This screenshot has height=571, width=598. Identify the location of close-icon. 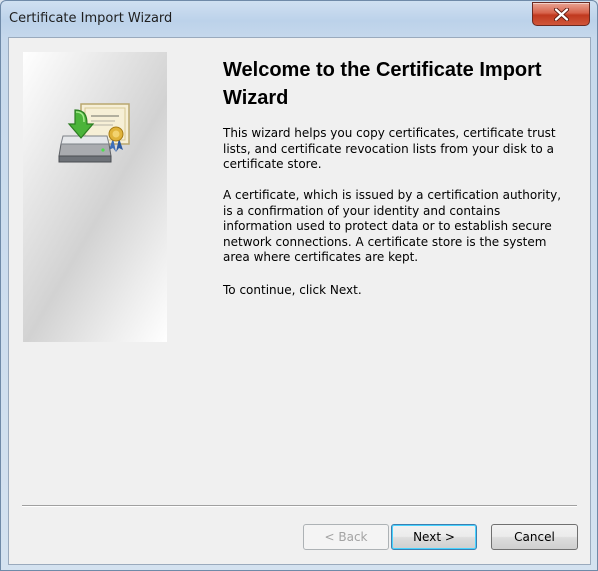
(561, 14).